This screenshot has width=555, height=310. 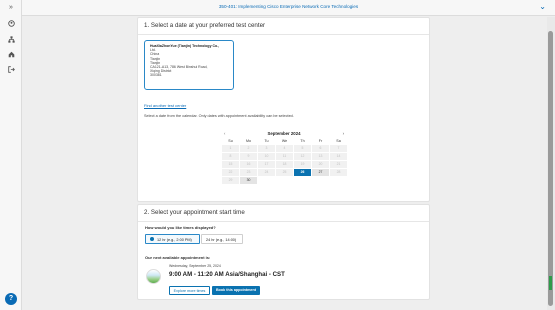 What do you see at coordinates (248, 172) in the screenshot?
I see `calendar-day: 23` at bounding box center [248, 172].